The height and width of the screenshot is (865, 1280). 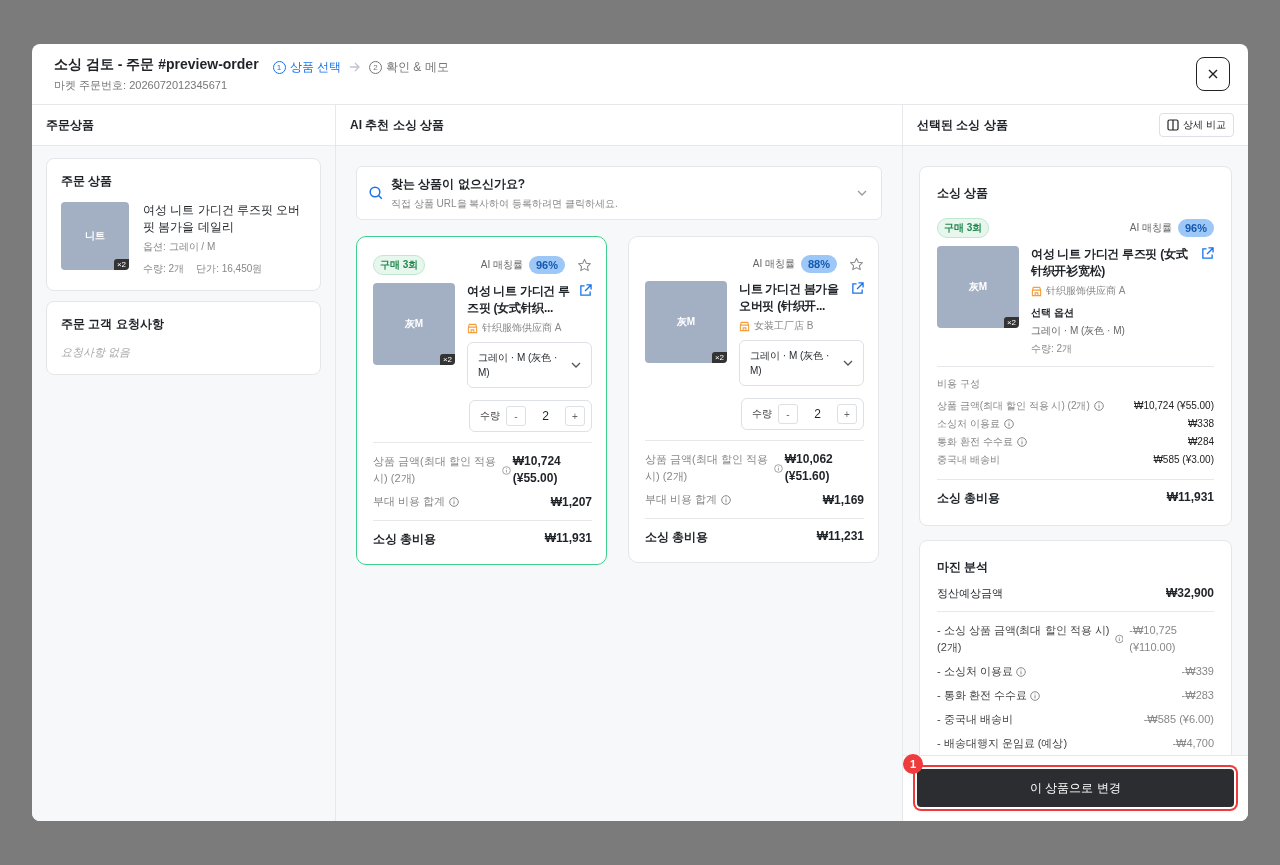 I want to click on close-button, so click(x=1213, y=74).